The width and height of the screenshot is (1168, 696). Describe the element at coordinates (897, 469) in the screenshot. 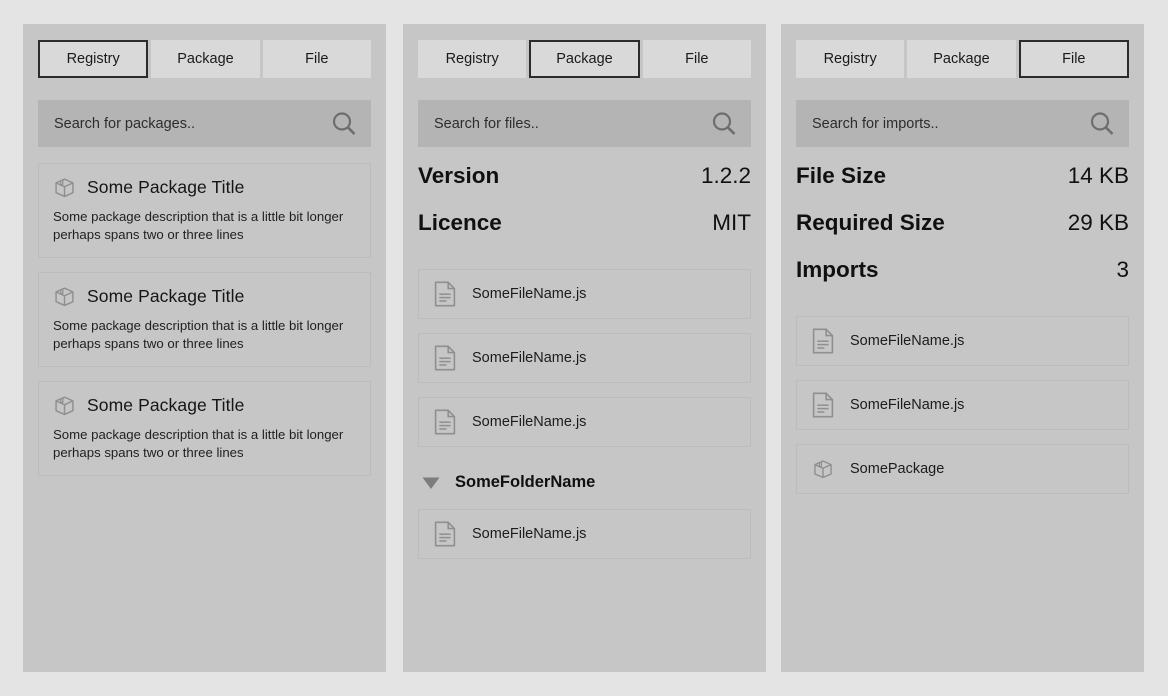

I see `import-name: SomePackage` at that location.